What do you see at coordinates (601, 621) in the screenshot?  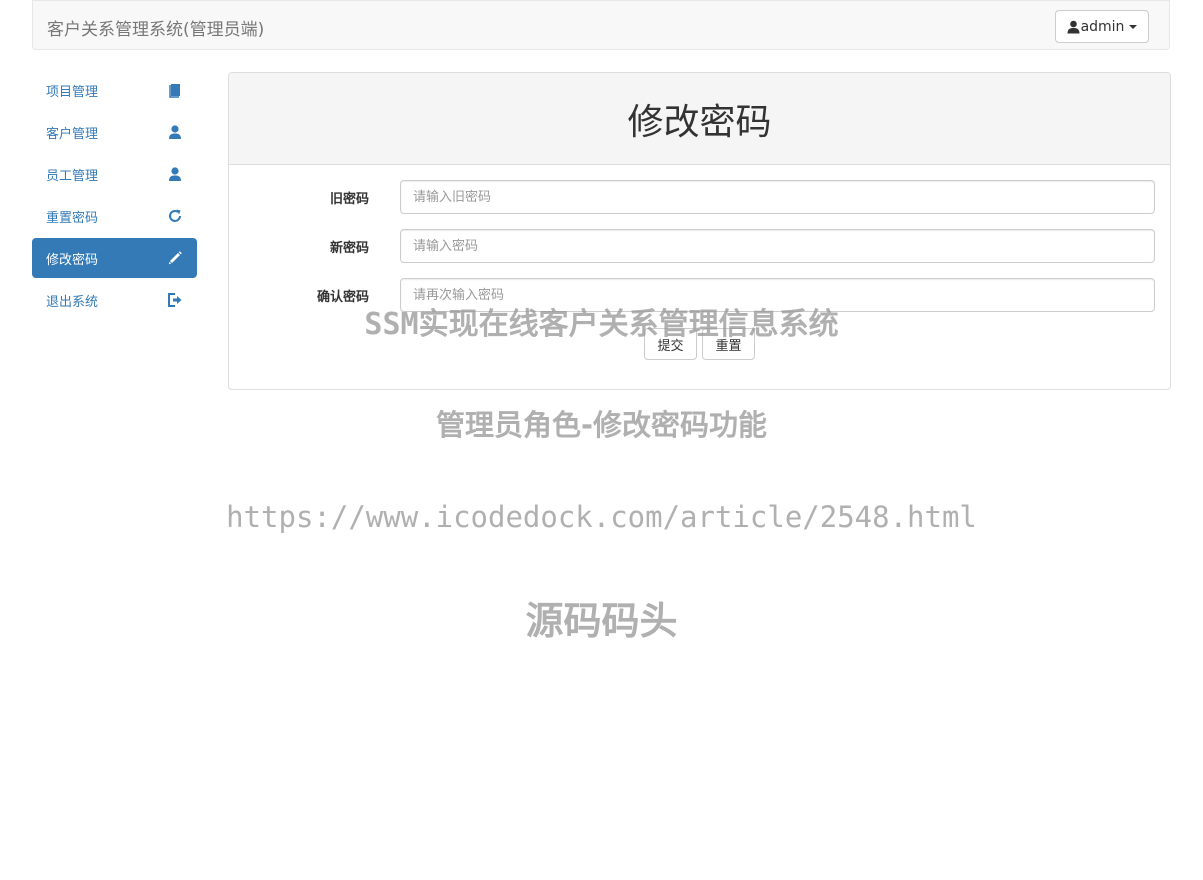 I see `watermark-brand: 源码码头` at bounding box center [601, 621].